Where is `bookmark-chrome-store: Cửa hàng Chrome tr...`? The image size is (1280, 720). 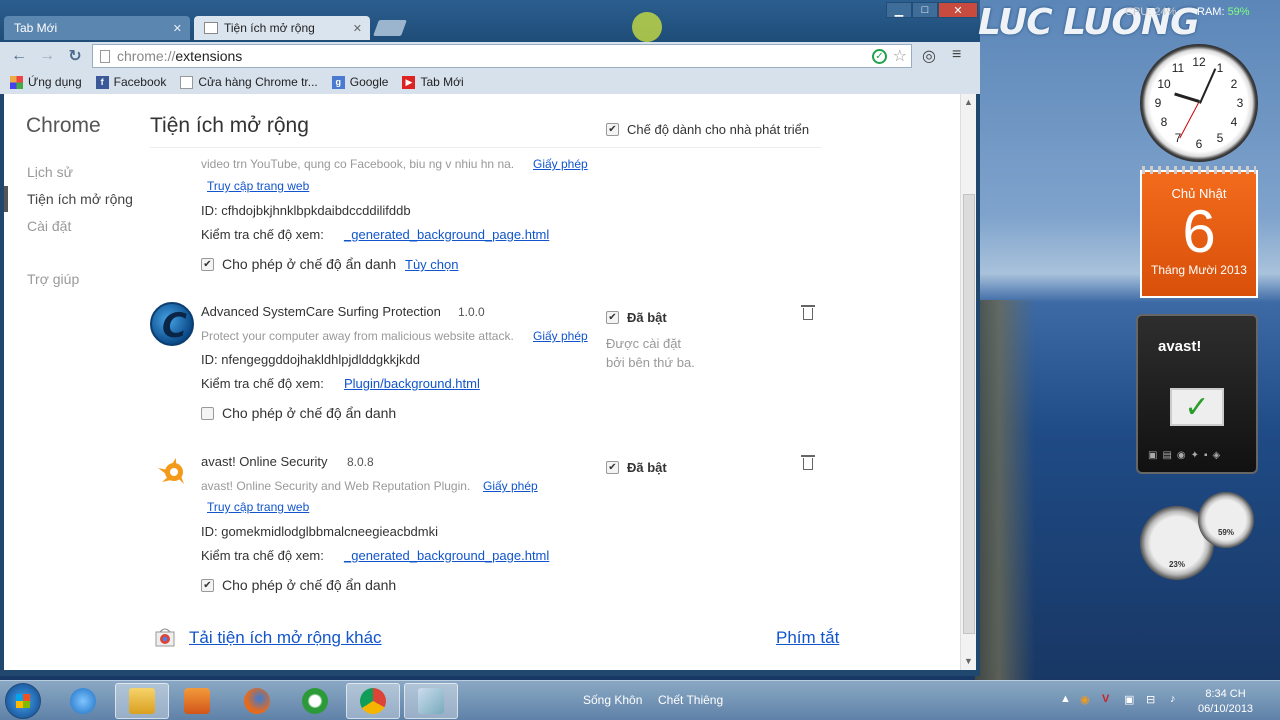 bookmark-chrome-store: Cửa hàng Chrome tr... is located at coordinates (249, 82).